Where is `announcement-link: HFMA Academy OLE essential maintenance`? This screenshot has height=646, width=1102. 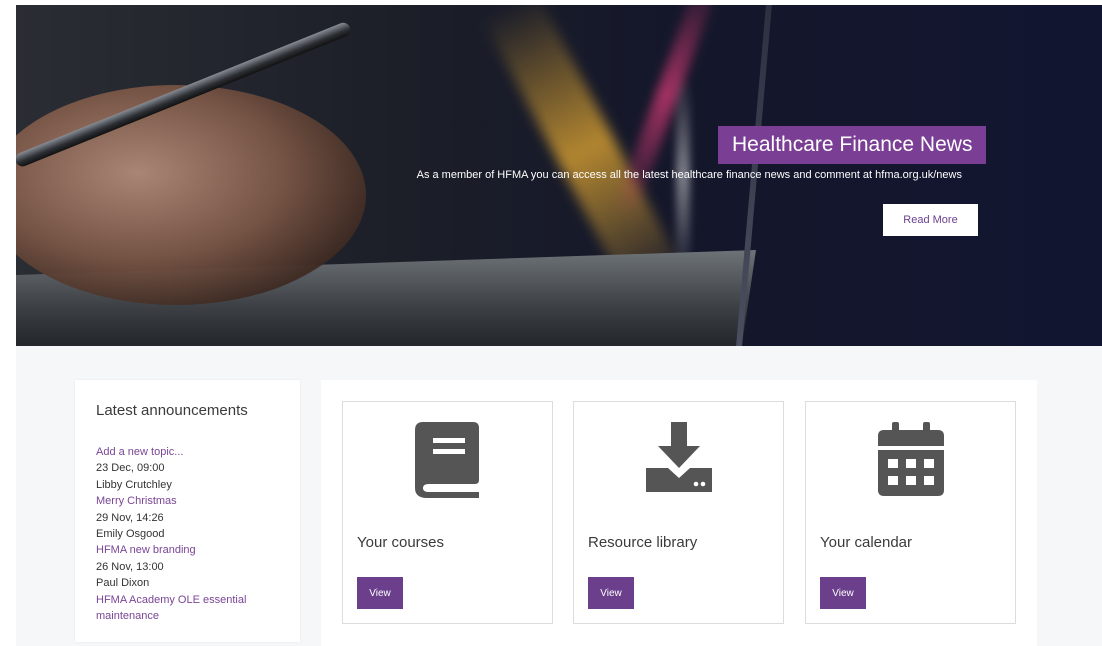 announcement-link: HFMA Academy OLE essential maintenance is located at coordinates (193, 608).